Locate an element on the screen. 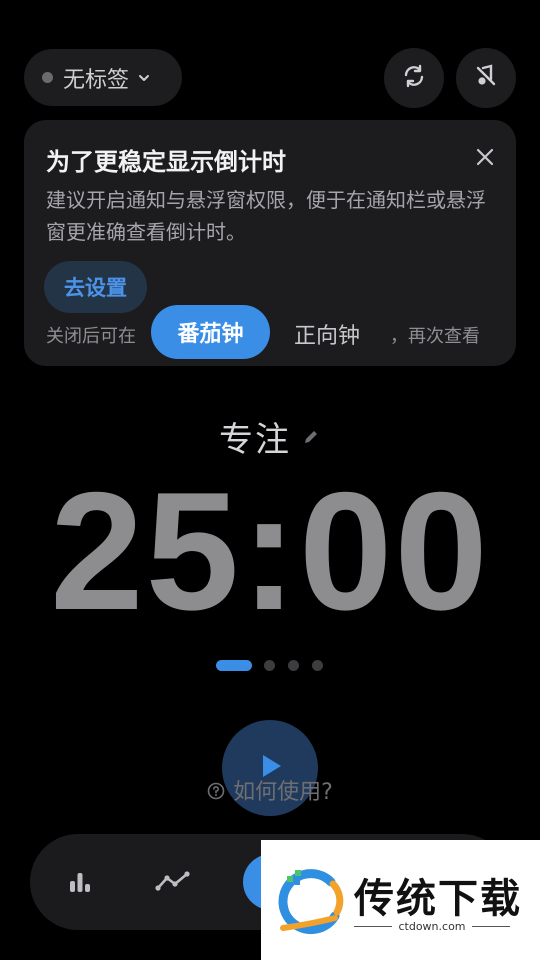  mode-stopwatch-tab: 正向钟 is located at coordinates (327, 334).